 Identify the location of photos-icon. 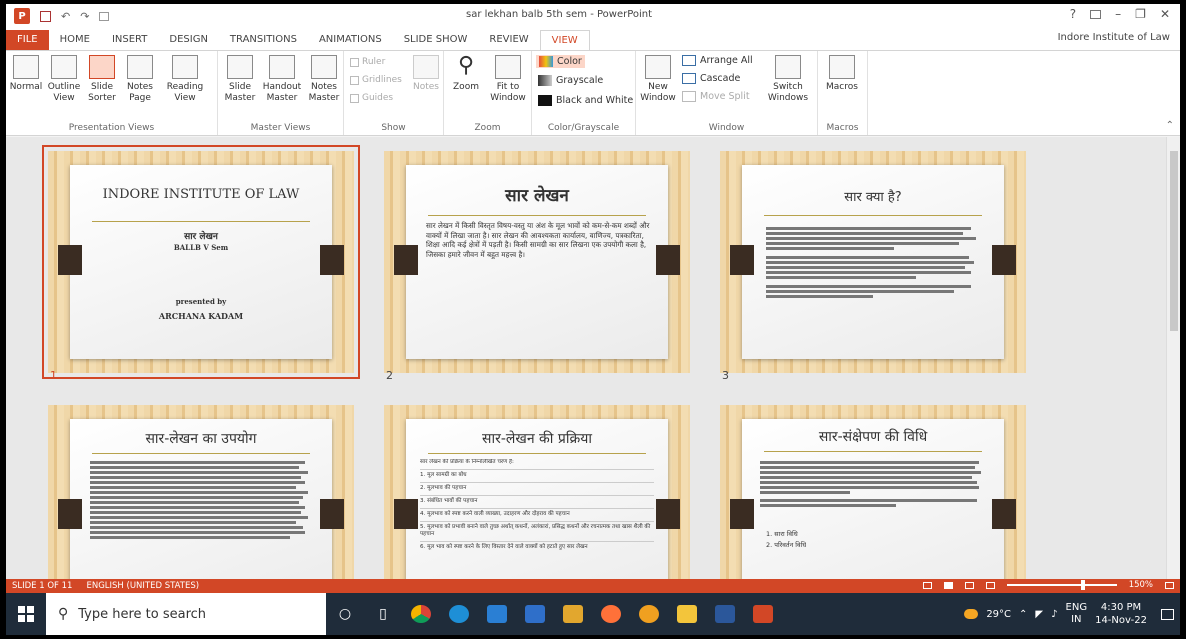
(573, 614).